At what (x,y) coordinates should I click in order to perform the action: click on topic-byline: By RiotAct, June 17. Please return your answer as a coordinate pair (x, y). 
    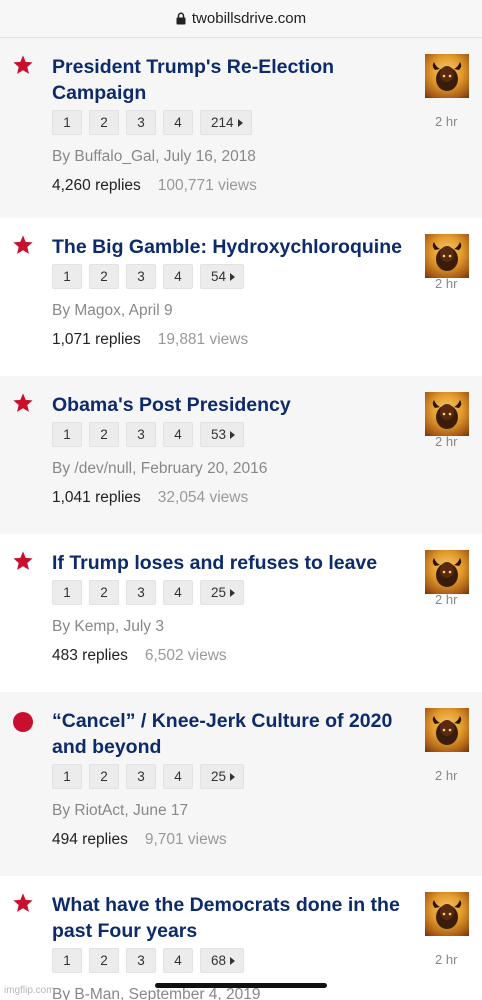
    Looking at the image, I should click on (120, 811).